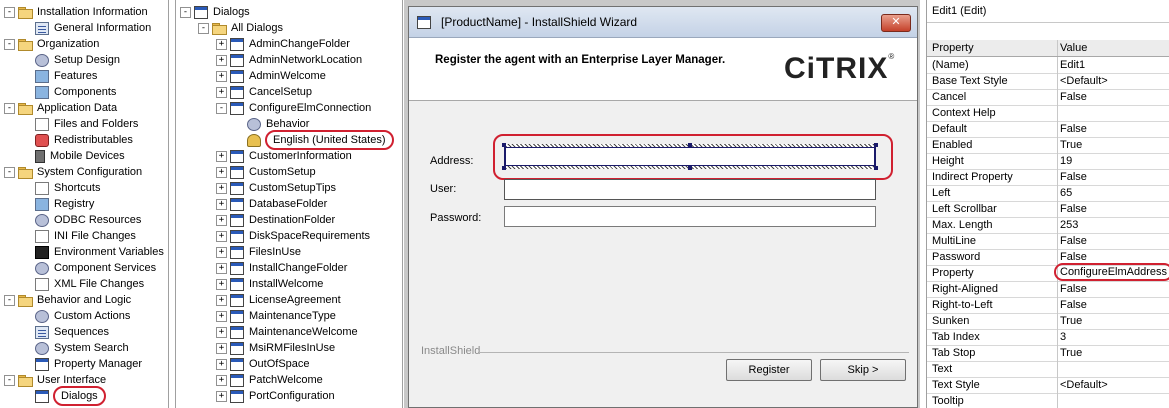 The width and height of the screenshot is (1169, 408). What do you see at coordinates (1048, 161) in the screenshot?
I see `property-row: Height 19` at bounding box center [1048, 161].